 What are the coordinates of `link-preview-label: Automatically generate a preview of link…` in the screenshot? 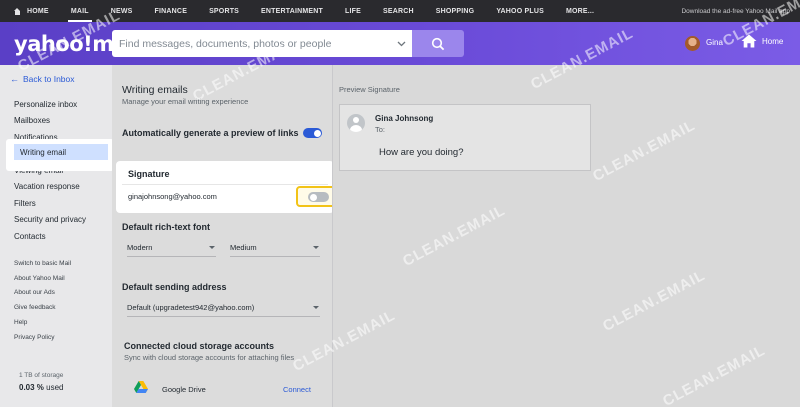 It's located at (210, 133).